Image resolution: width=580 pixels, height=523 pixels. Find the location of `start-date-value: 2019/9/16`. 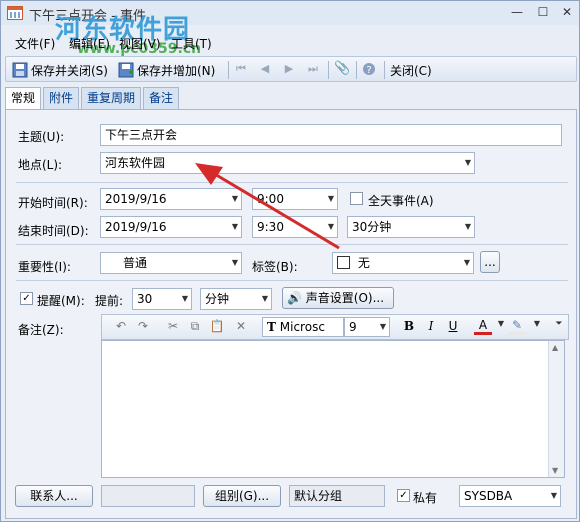

start-date-value: 2019/9/16 is located at coordinates (136, 199).